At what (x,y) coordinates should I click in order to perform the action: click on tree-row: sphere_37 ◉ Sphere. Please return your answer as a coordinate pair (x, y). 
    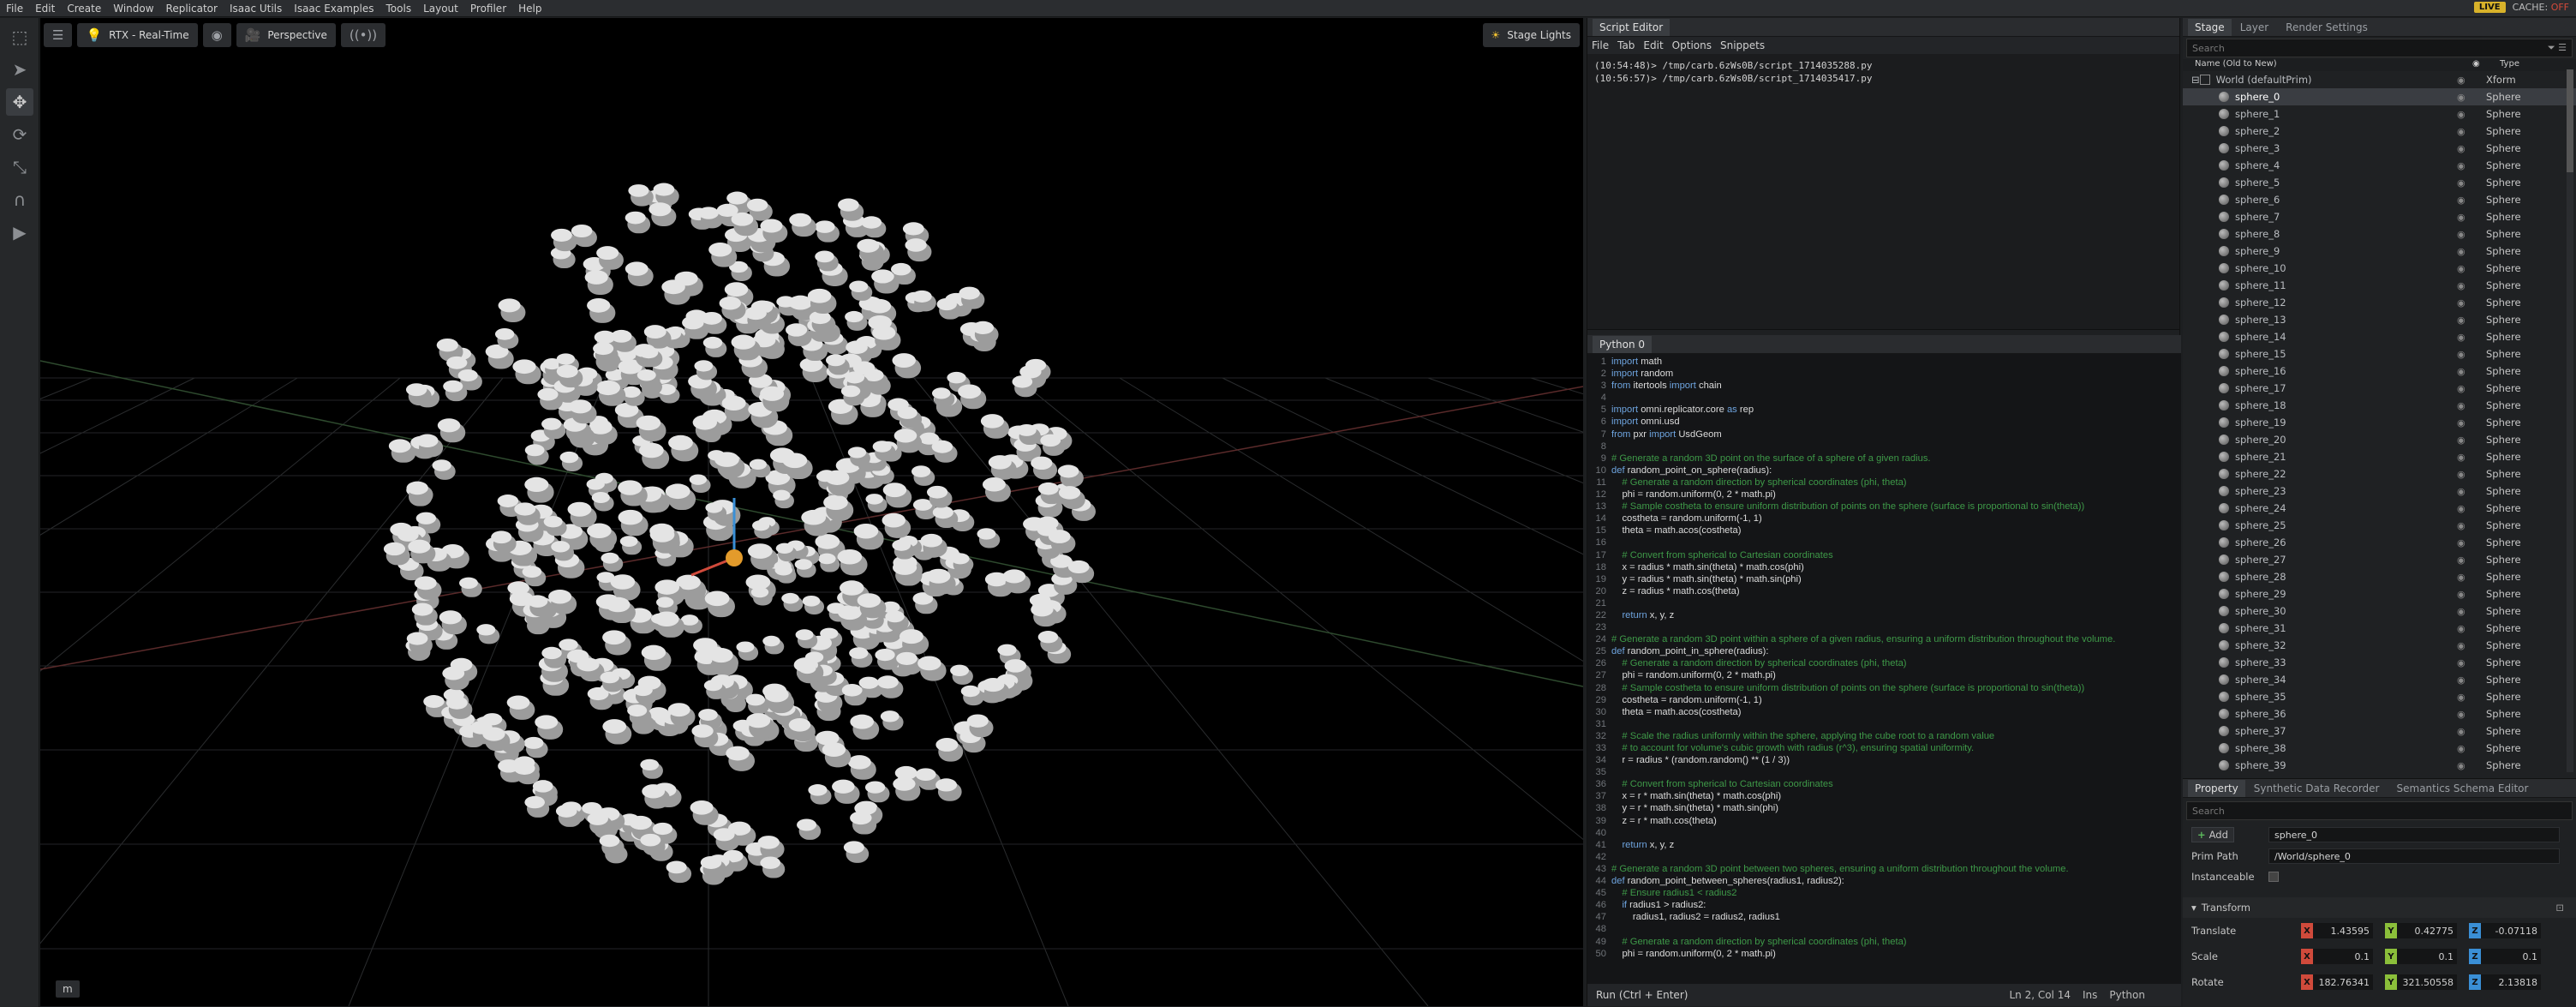
    Looking at the image, I should click on (2380, 731).